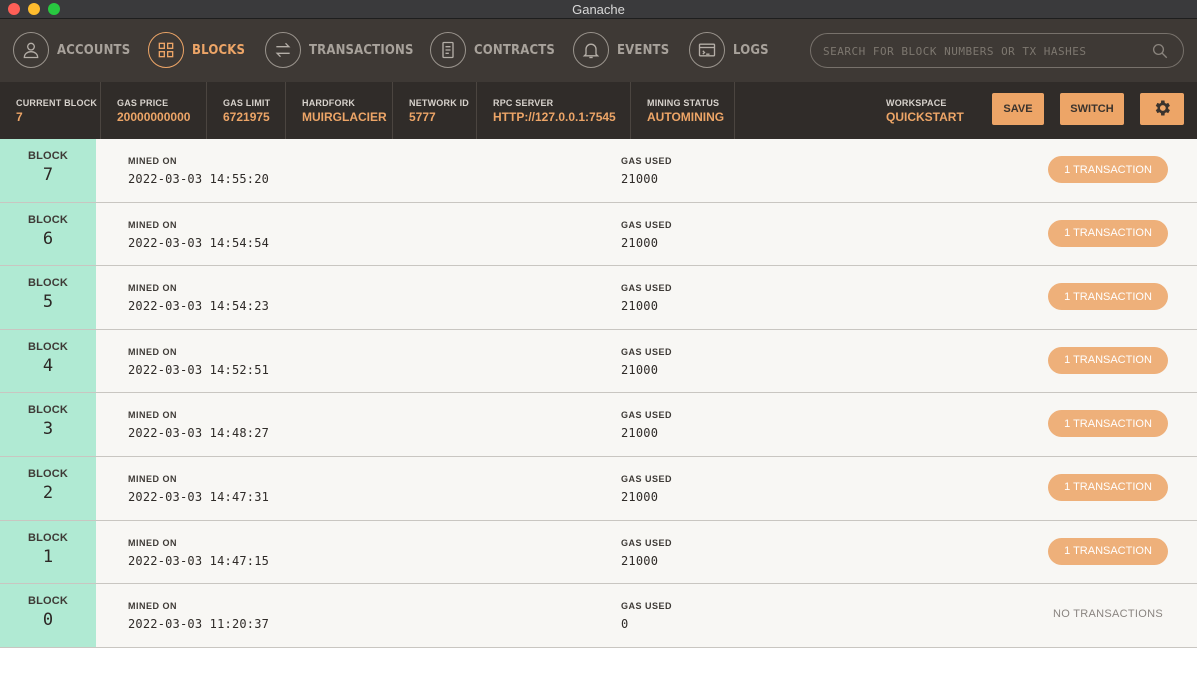  What do you see at coordinates (683, 110) in the screenshot?
I see `mining-status-stat: MINING STATUS AUTOMINING` at bounding box center [683, 110].